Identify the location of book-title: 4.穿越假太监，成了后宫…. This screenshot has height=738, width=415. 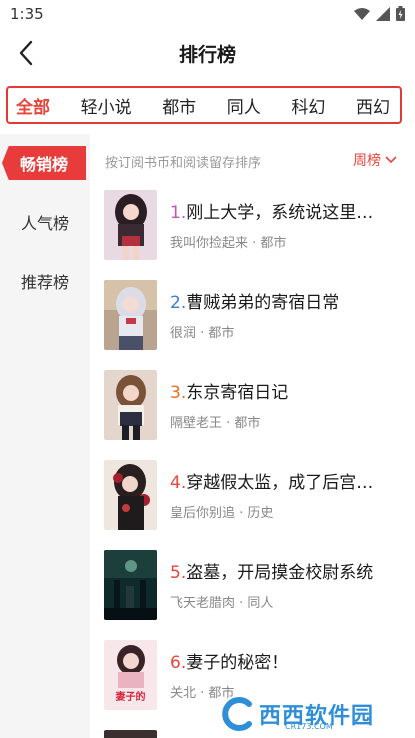
(288, 480).